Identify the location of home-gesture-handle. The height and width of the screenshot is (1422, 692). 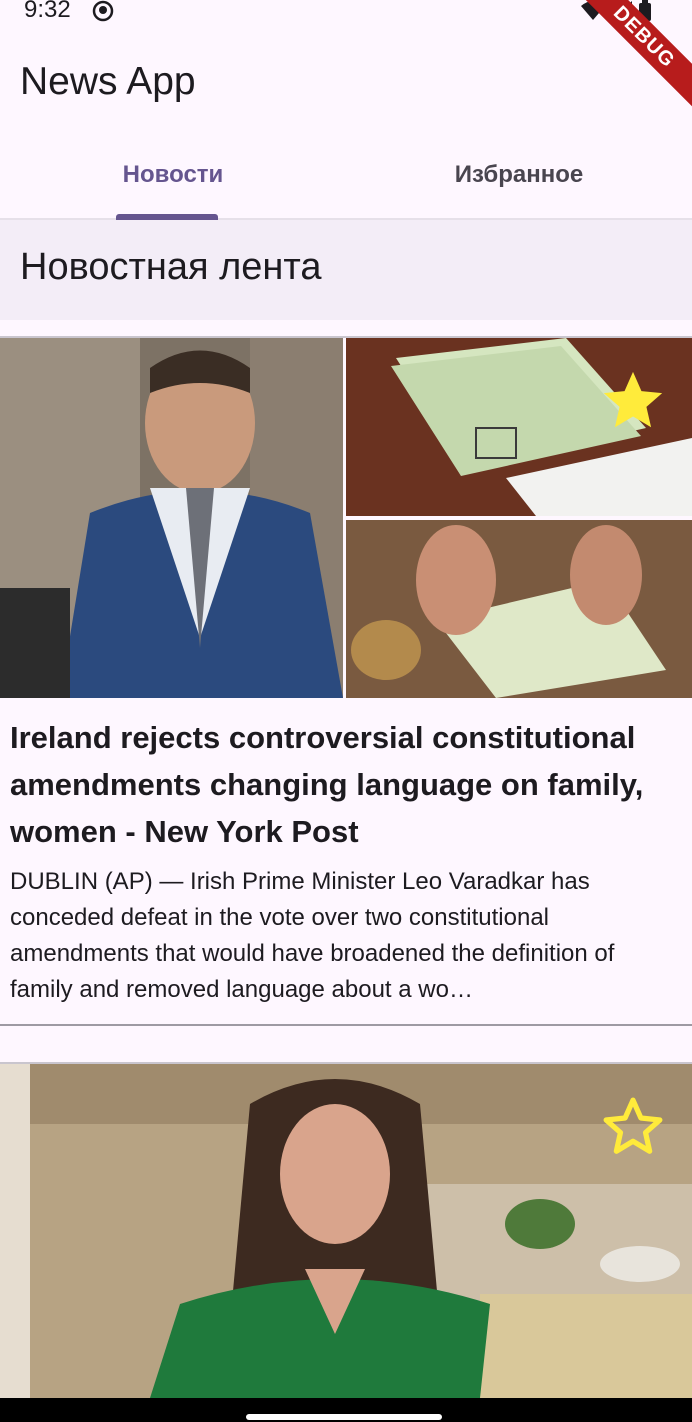
(344, 1417).